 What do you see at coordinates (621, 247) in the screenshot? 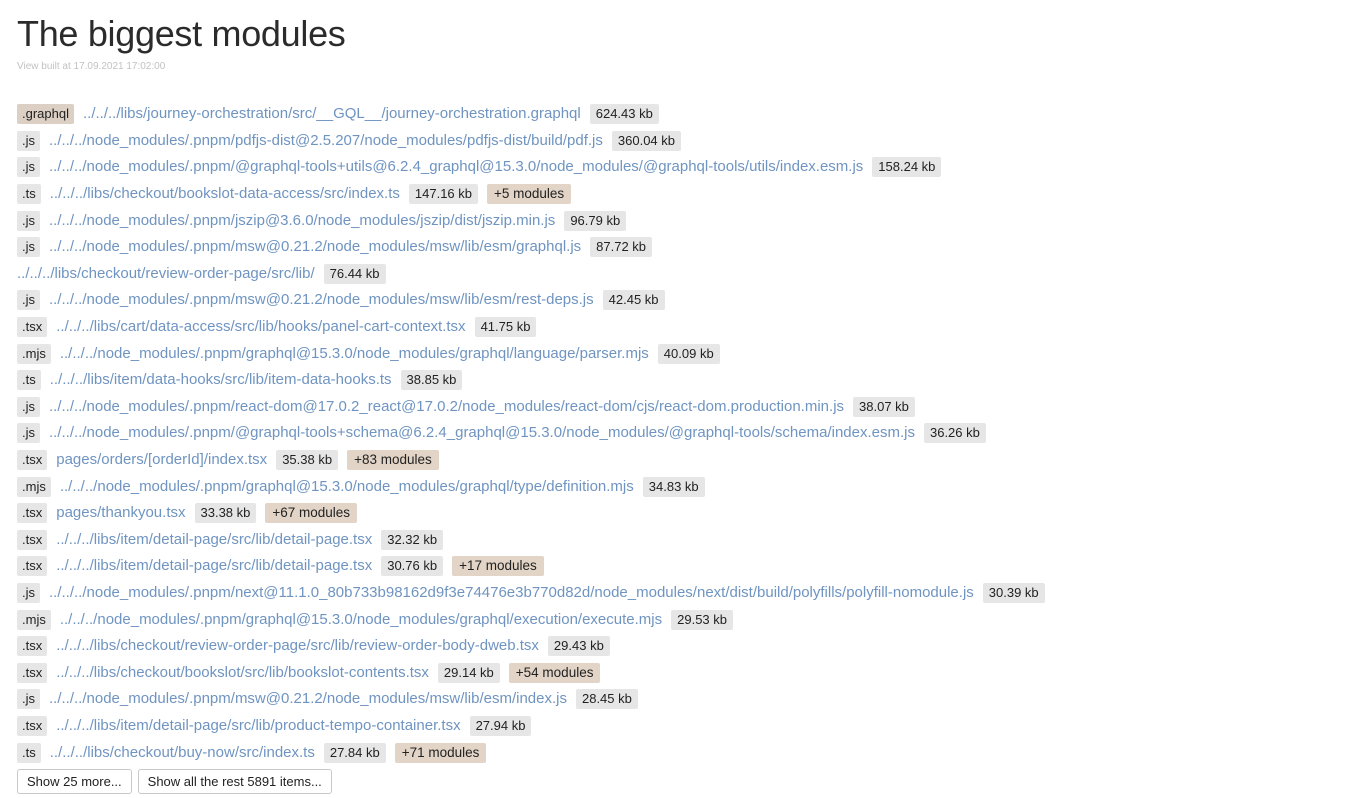
I see `module-size-badge: 87.72 kb` at bounding box center [621, 247].